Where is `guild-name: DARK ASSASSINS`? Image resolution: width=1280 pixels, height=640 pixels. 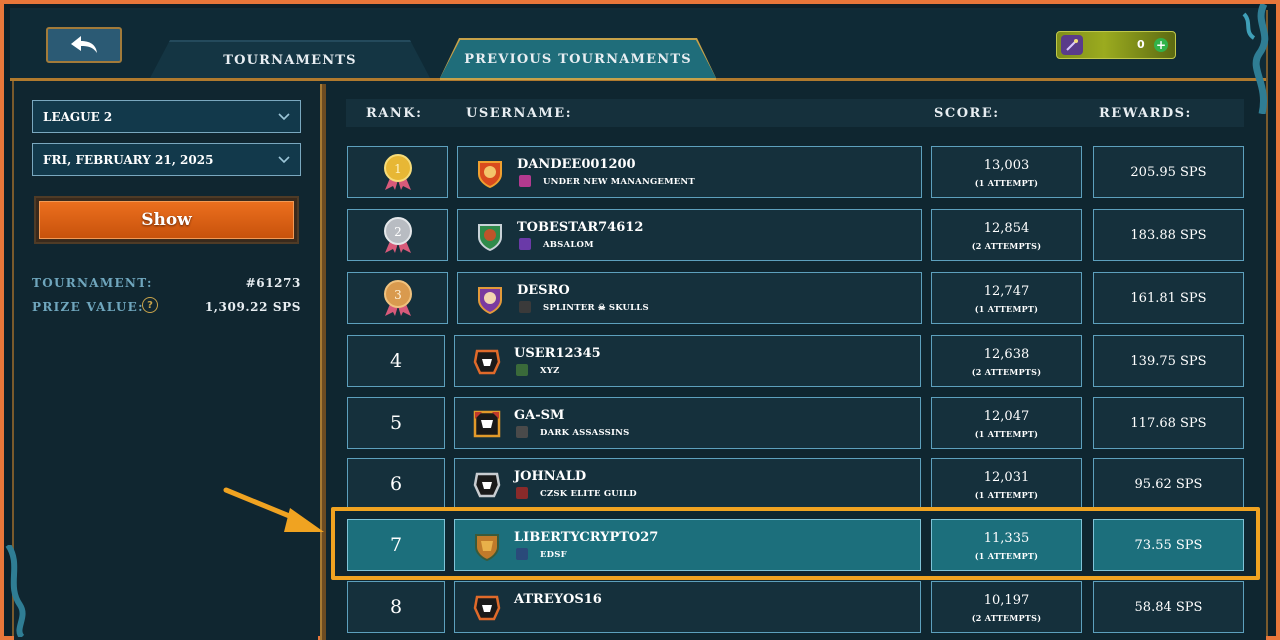 guild-name: DARK ASSASSINS is located at coordinates (585, 433).